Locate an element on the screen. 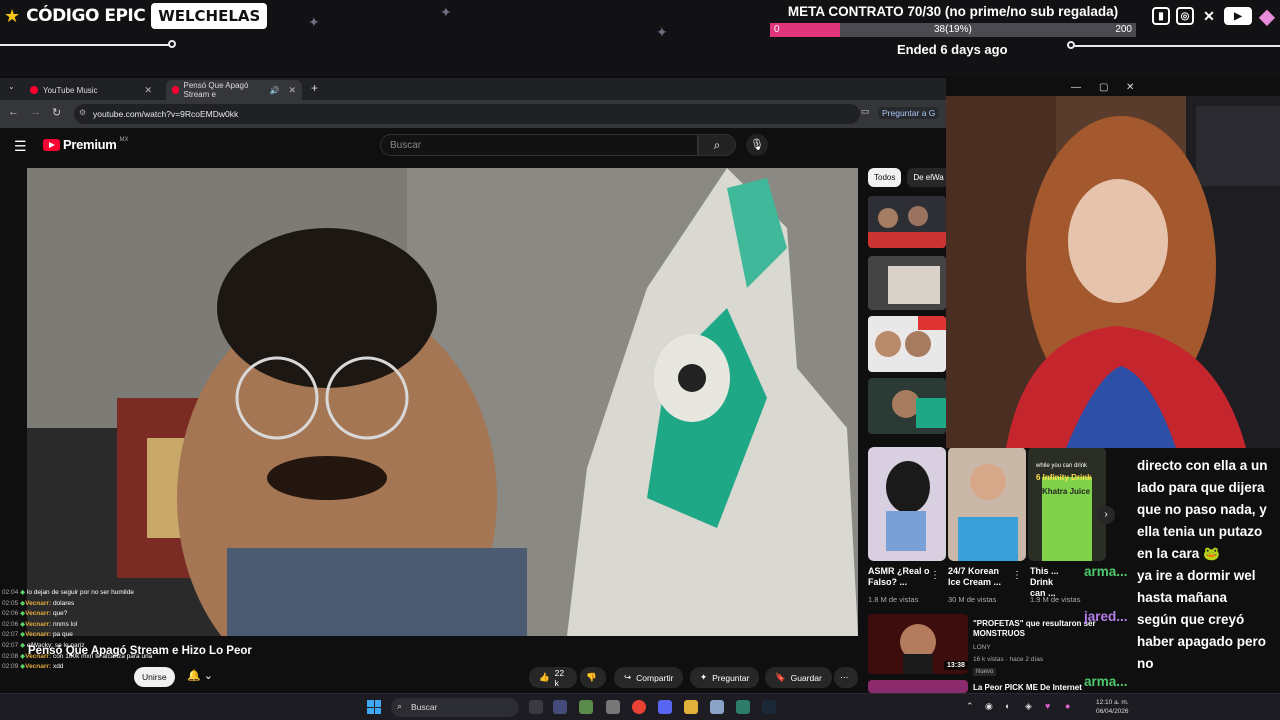 This screenshot has height=720, width=1280. recommended-channel: LONY is located at coordinates (982, 647).